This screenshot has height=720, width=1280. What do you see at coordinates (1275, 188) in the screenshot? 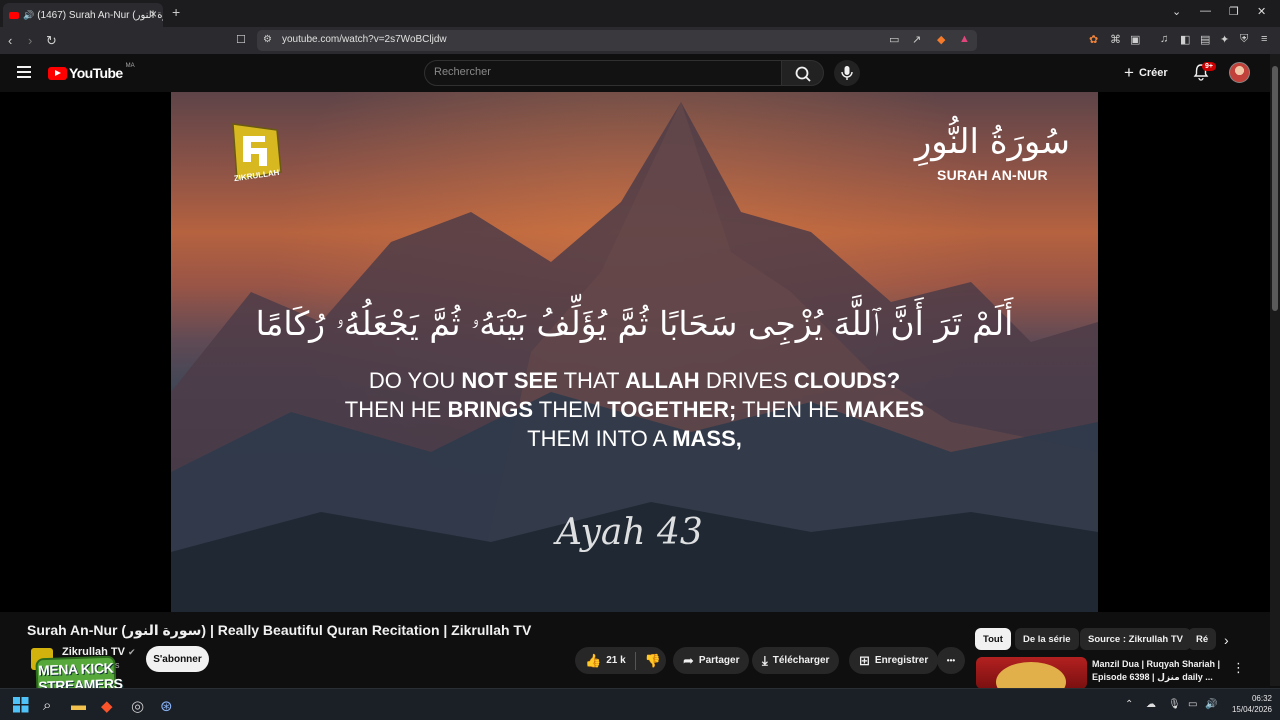
I see `scrollbar-thumb` at bounding box center [1275, 188].